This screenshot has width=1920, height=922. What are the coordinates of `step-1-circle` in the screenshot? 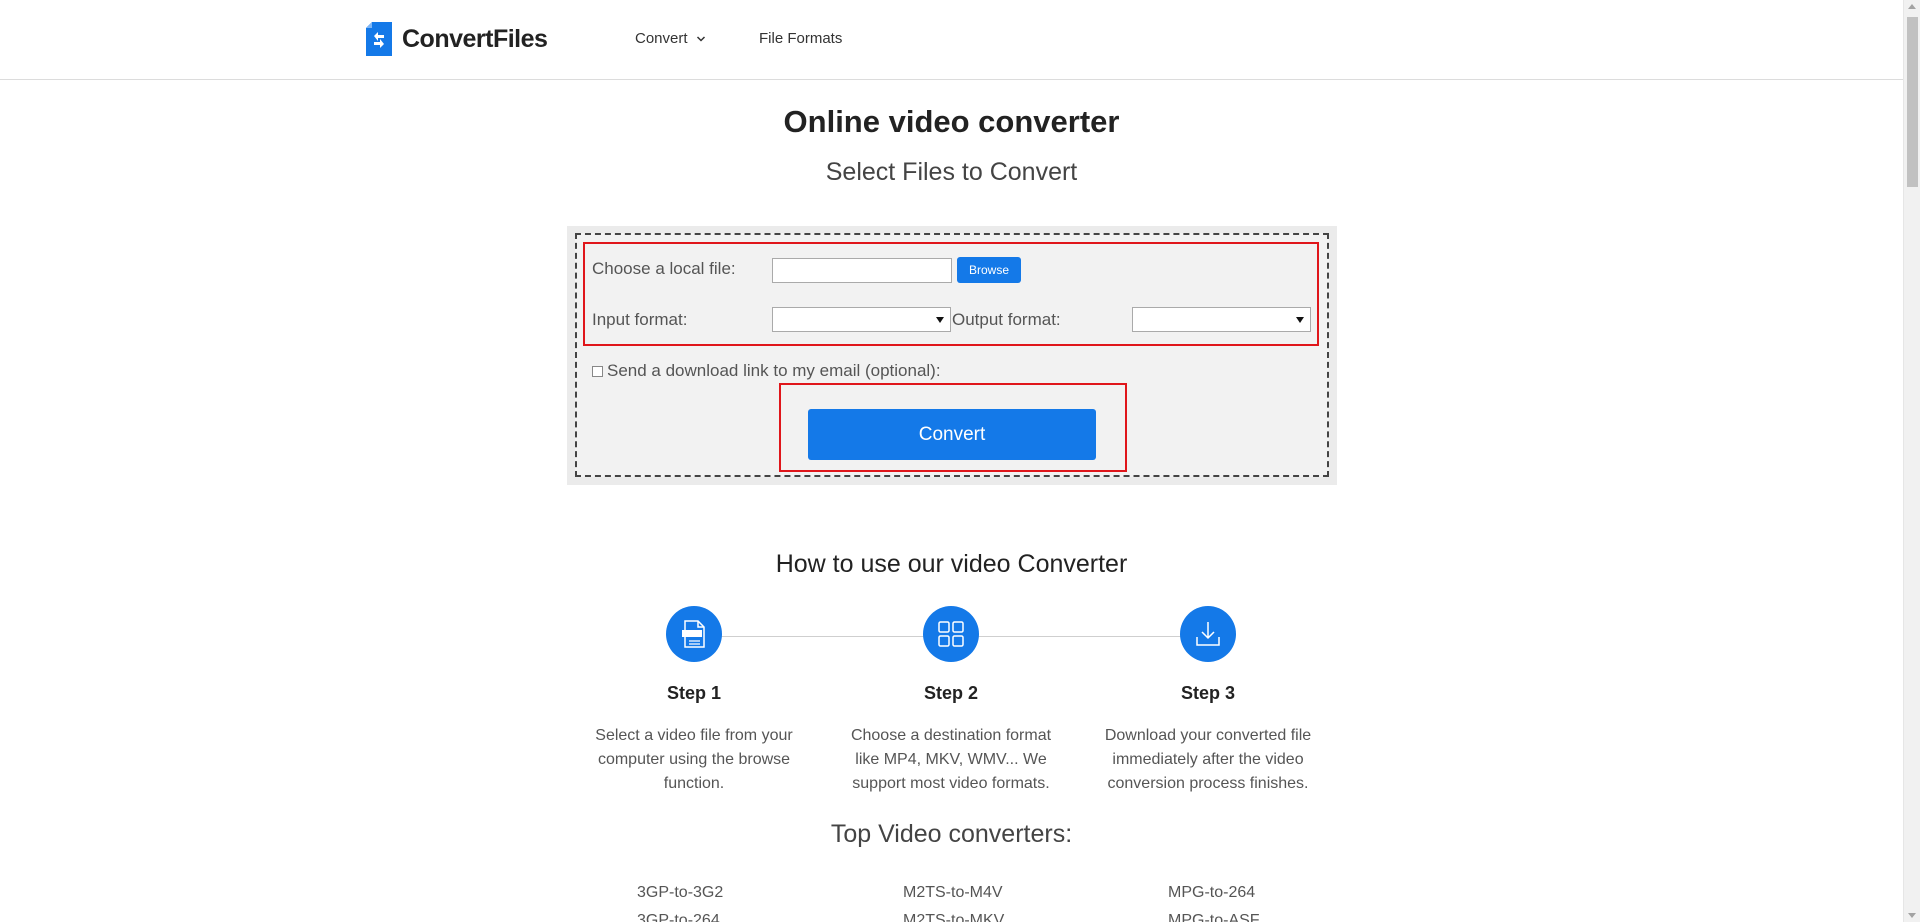 It's located at (694, 634).